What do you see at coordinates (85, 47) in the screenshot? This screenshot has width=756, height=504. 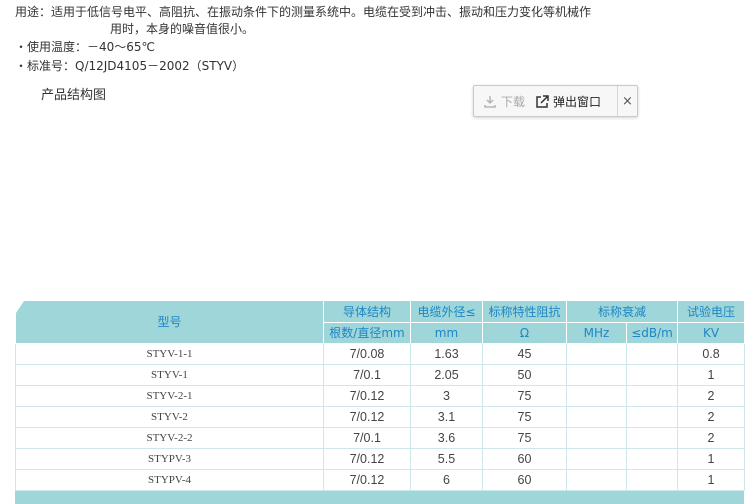 I see `temperature-text: ・使用温度：－40～65℃` at bounding box center [85, 47].